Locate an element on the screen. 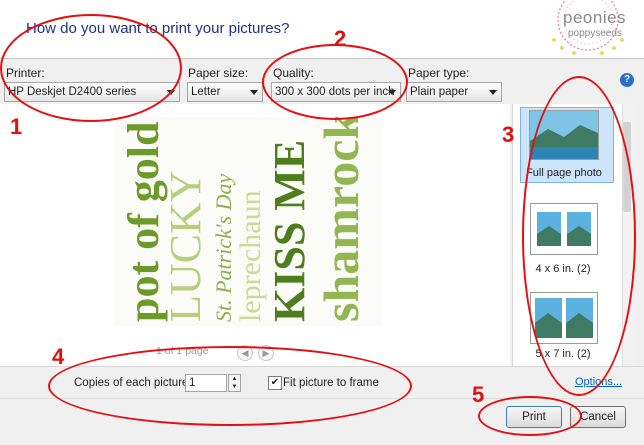 This screenshot has width=644, height=445. preview-word-4: leprechaun is located at coordinates (250, 256).